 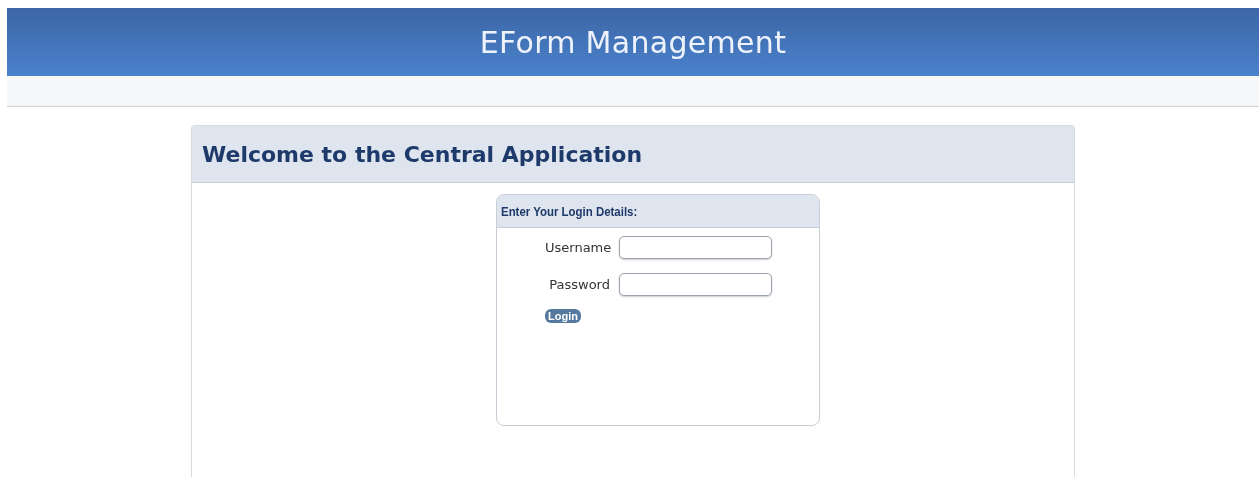 I want to click on panel-title: Welcome to the Central Application, so click(x=422, y=154).